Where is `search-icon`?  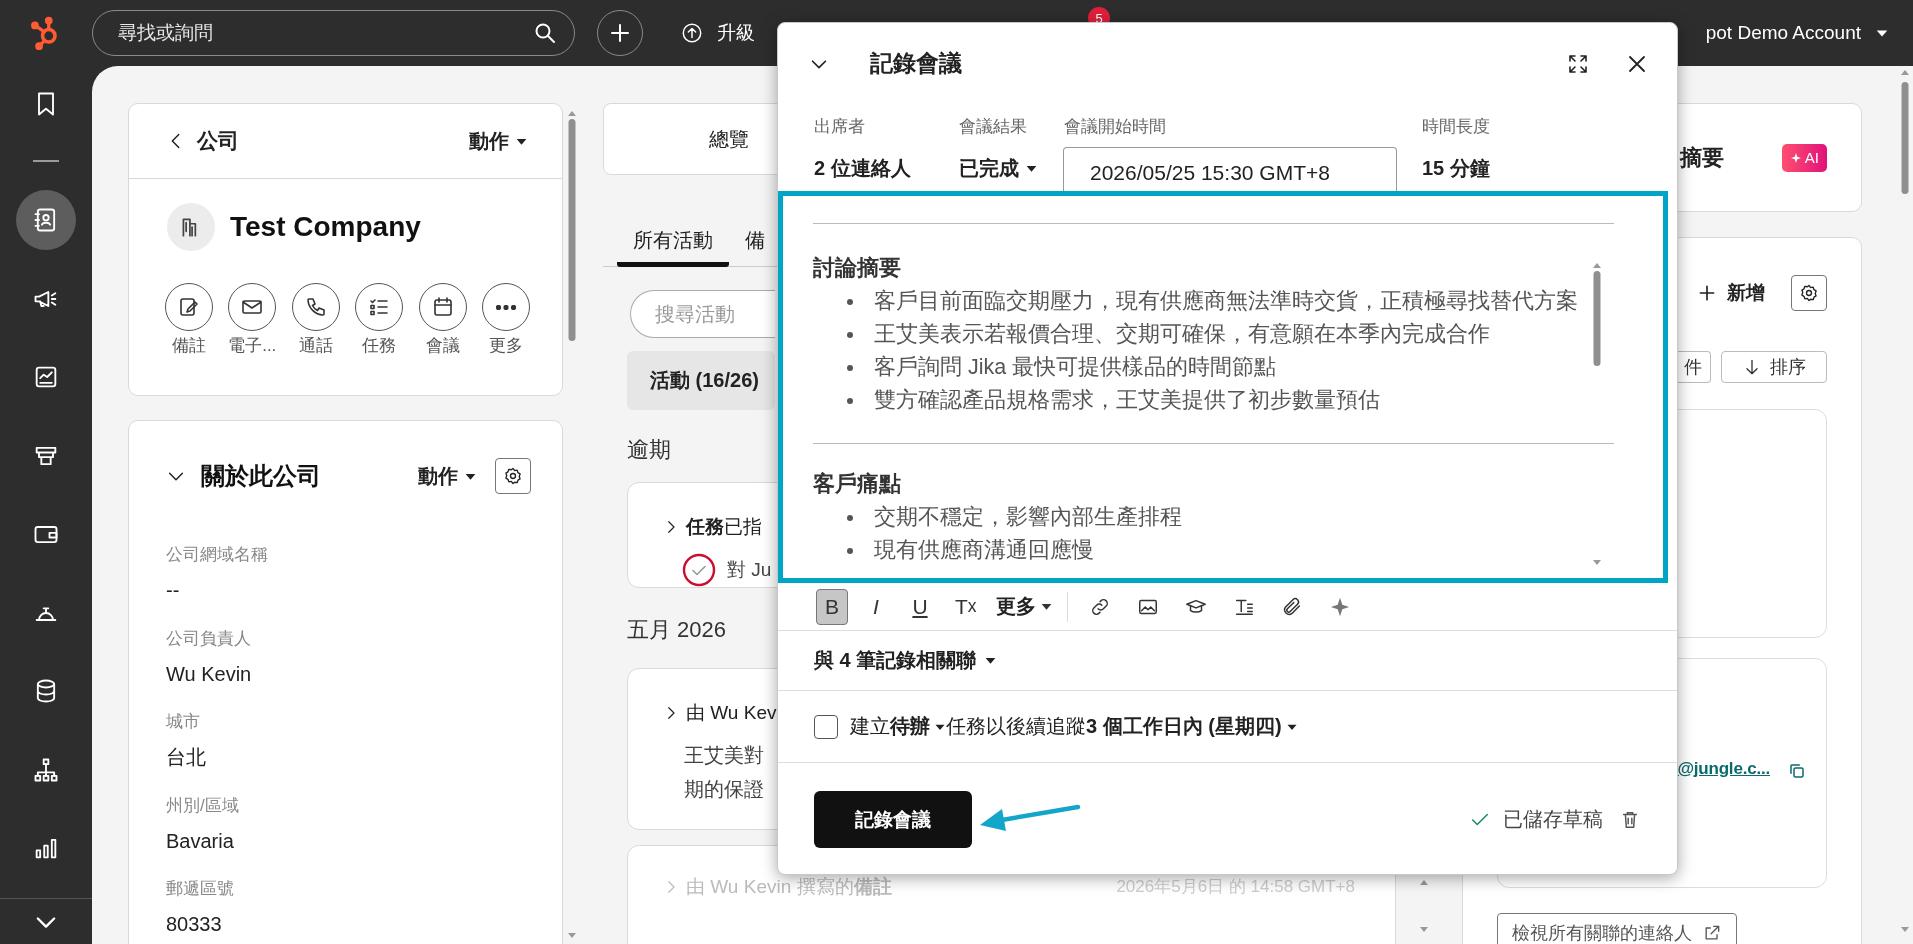 search-icon is located at coordinates (545, 33).